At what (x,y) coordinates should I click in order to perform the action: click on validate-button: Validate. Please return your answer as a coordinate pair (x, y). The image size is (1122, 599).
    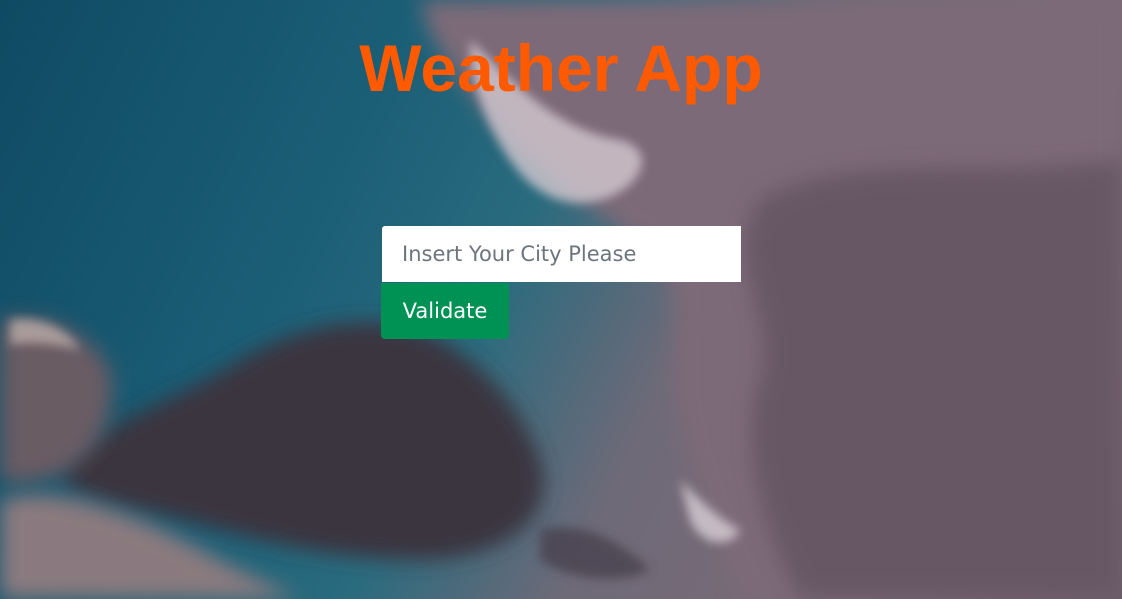
    Looking at the image, I should click on (445, 311).